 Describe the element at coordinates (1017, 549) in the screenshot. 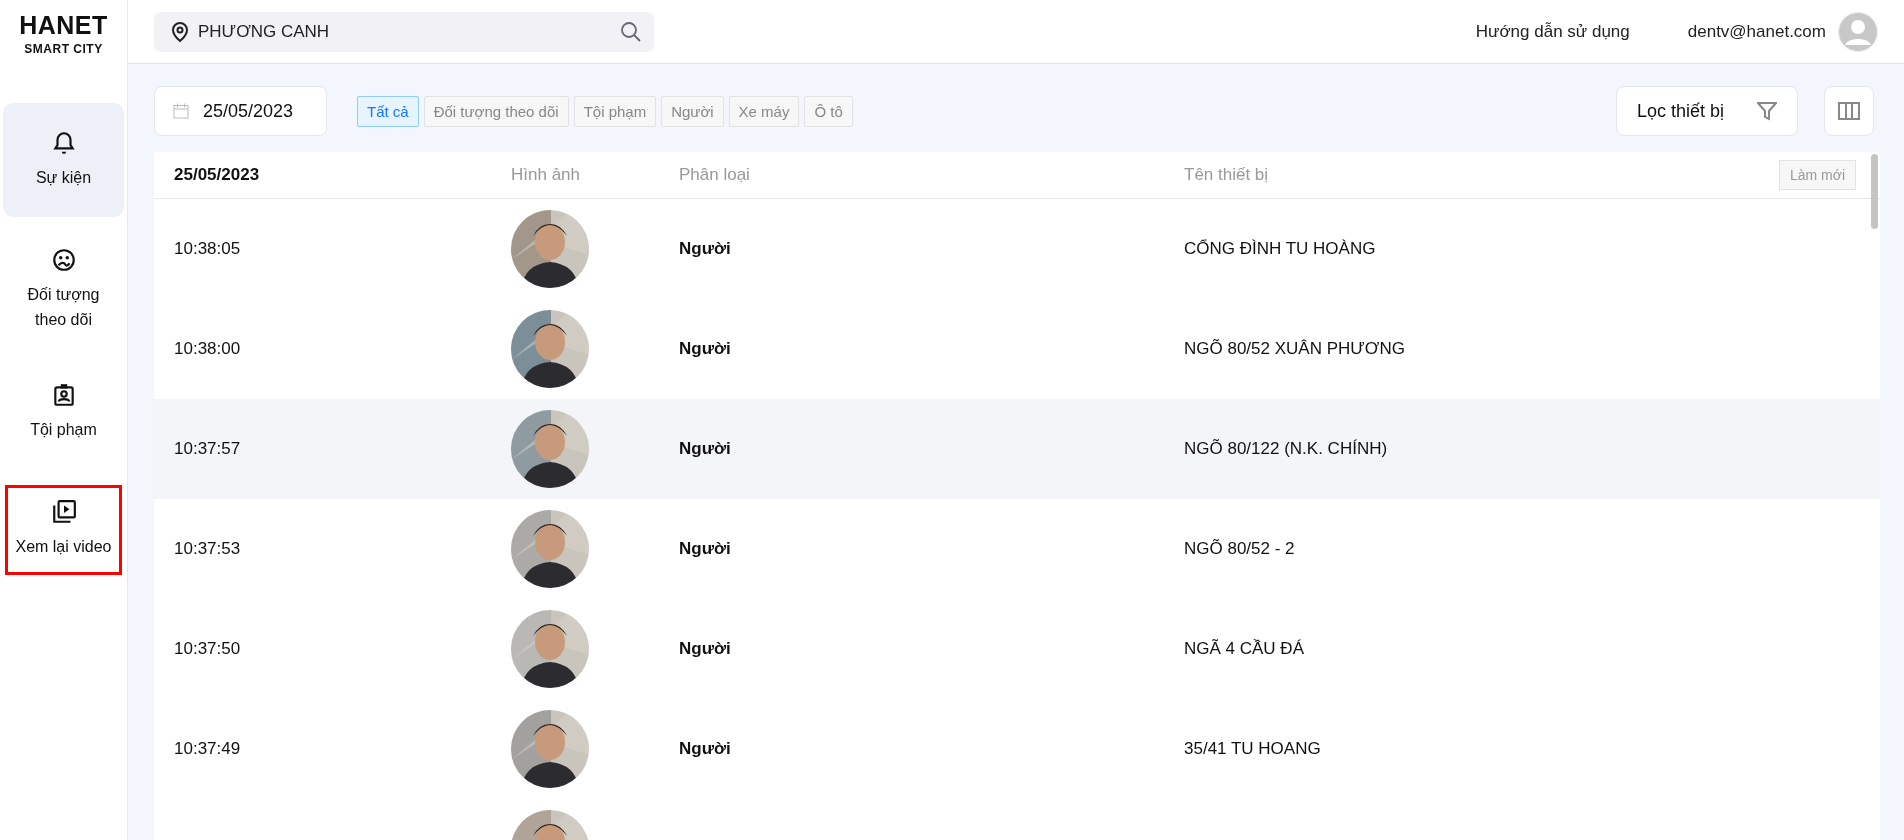

I see `table-row: 10:37:53 Người NGÕ 80/52 - 2` at that location.